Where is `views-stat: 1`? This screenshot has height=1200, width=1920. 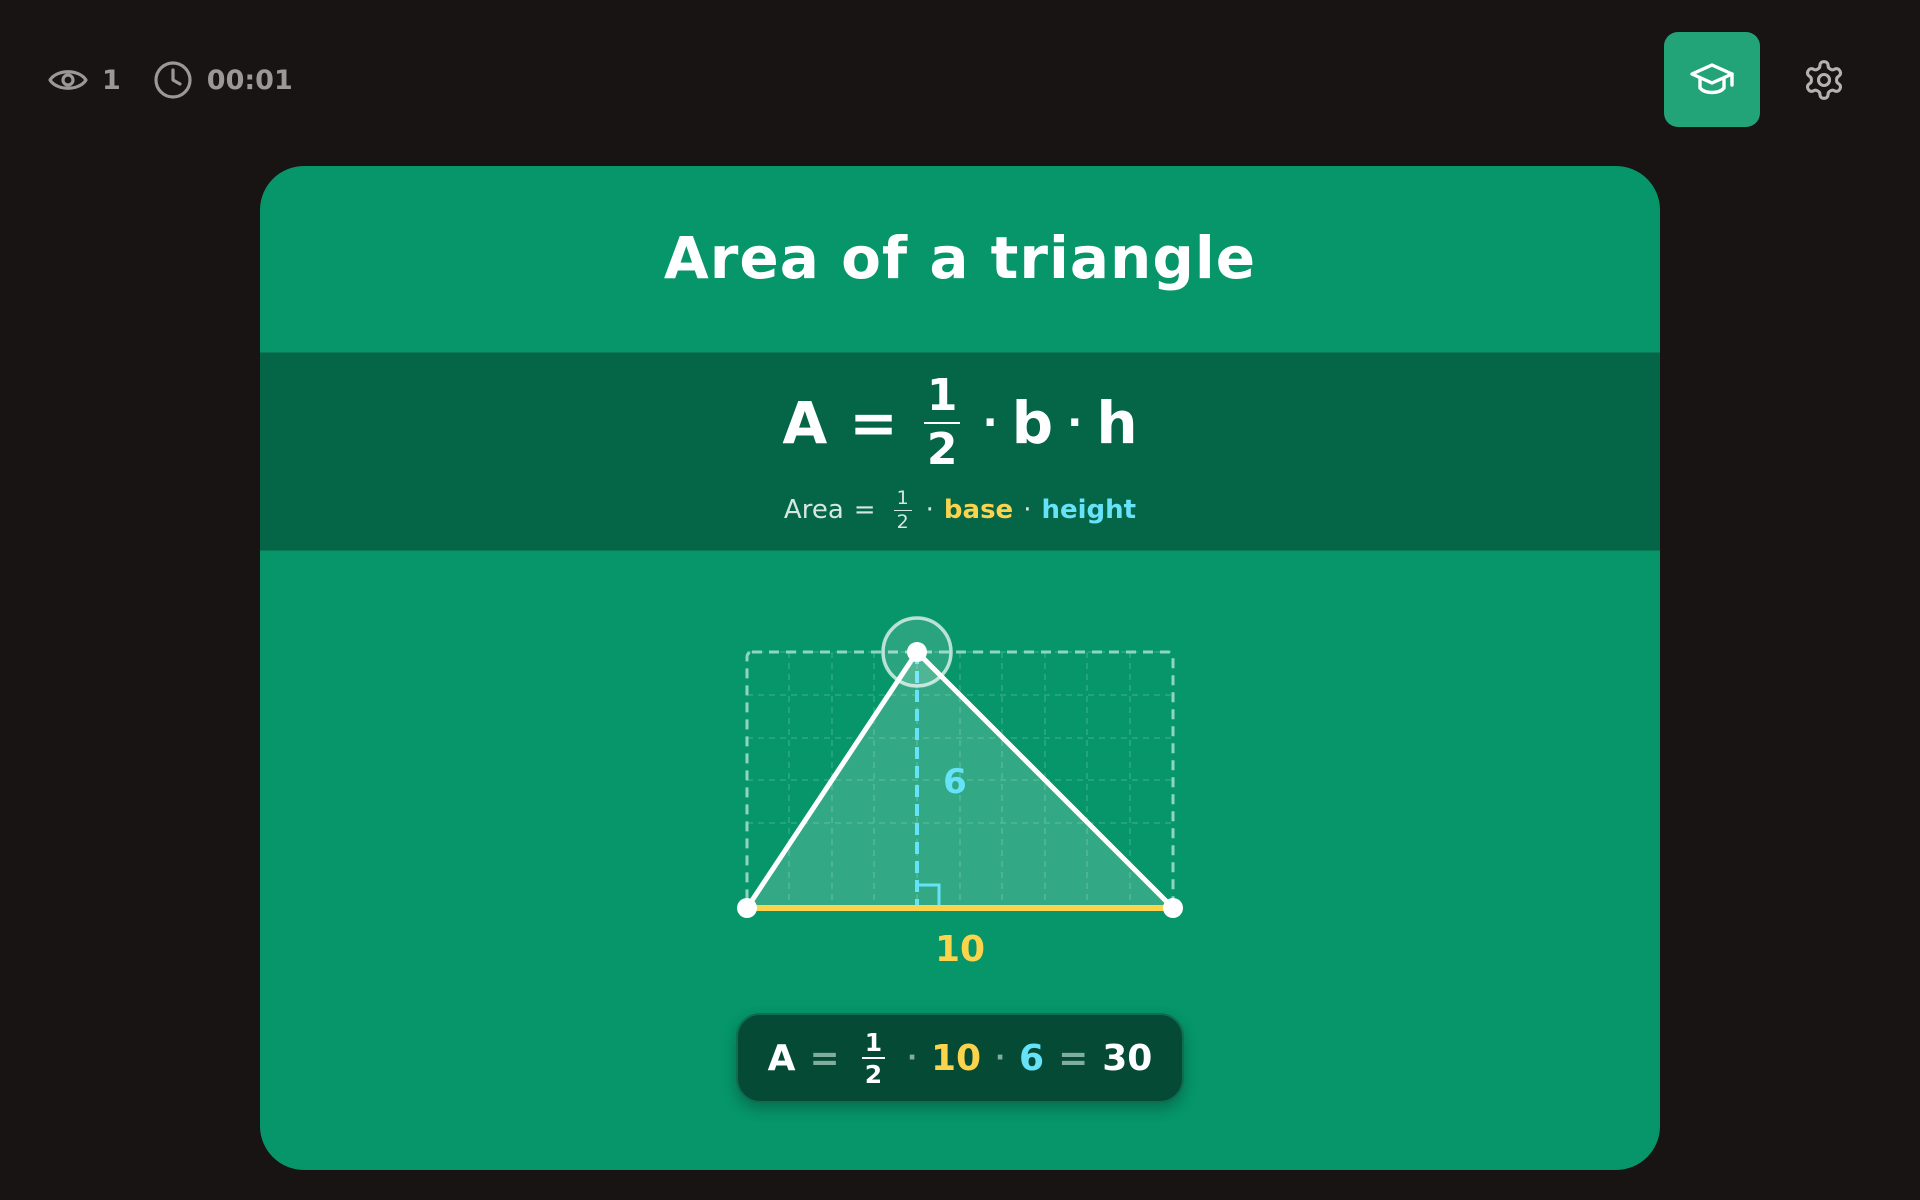 views-stat: 1 is located at coordinates (84, 80).